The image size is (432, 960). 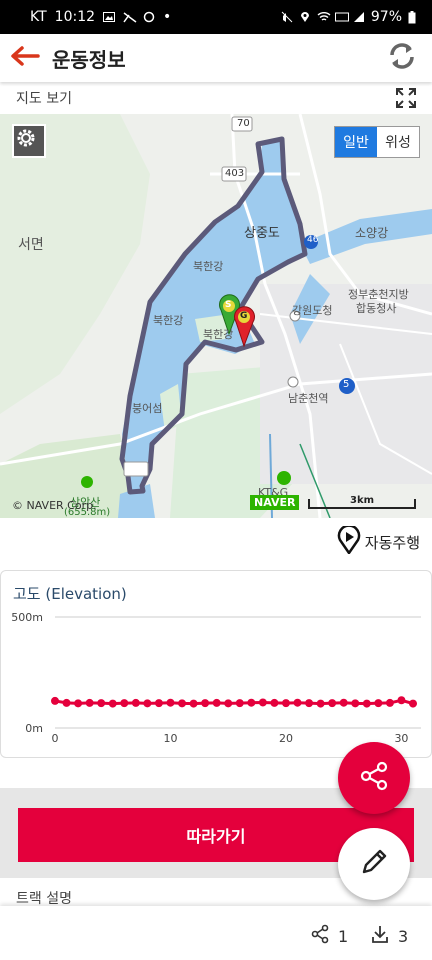 I want to click on goal-marker-letter: G, so click(x=244, y=316).